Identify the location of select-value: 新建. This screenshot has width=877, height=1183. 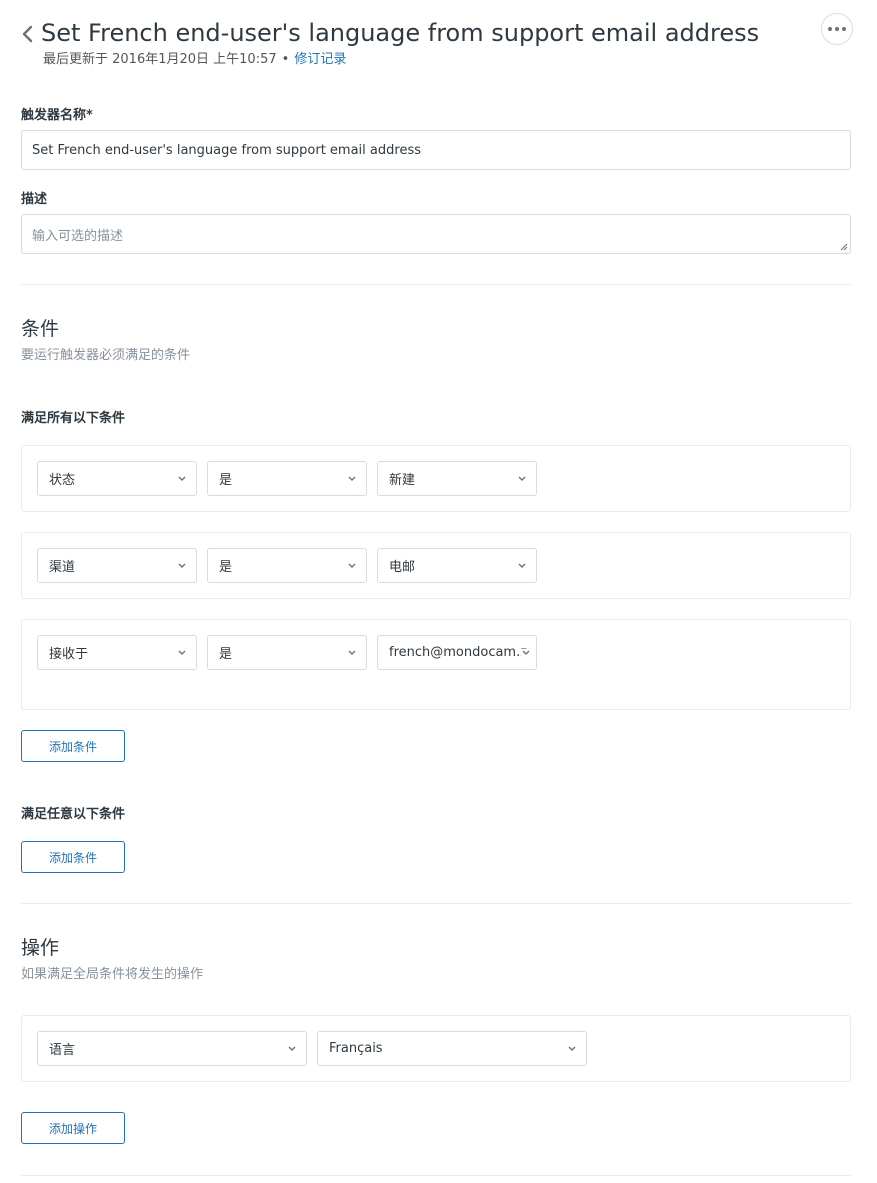
(402, 480).